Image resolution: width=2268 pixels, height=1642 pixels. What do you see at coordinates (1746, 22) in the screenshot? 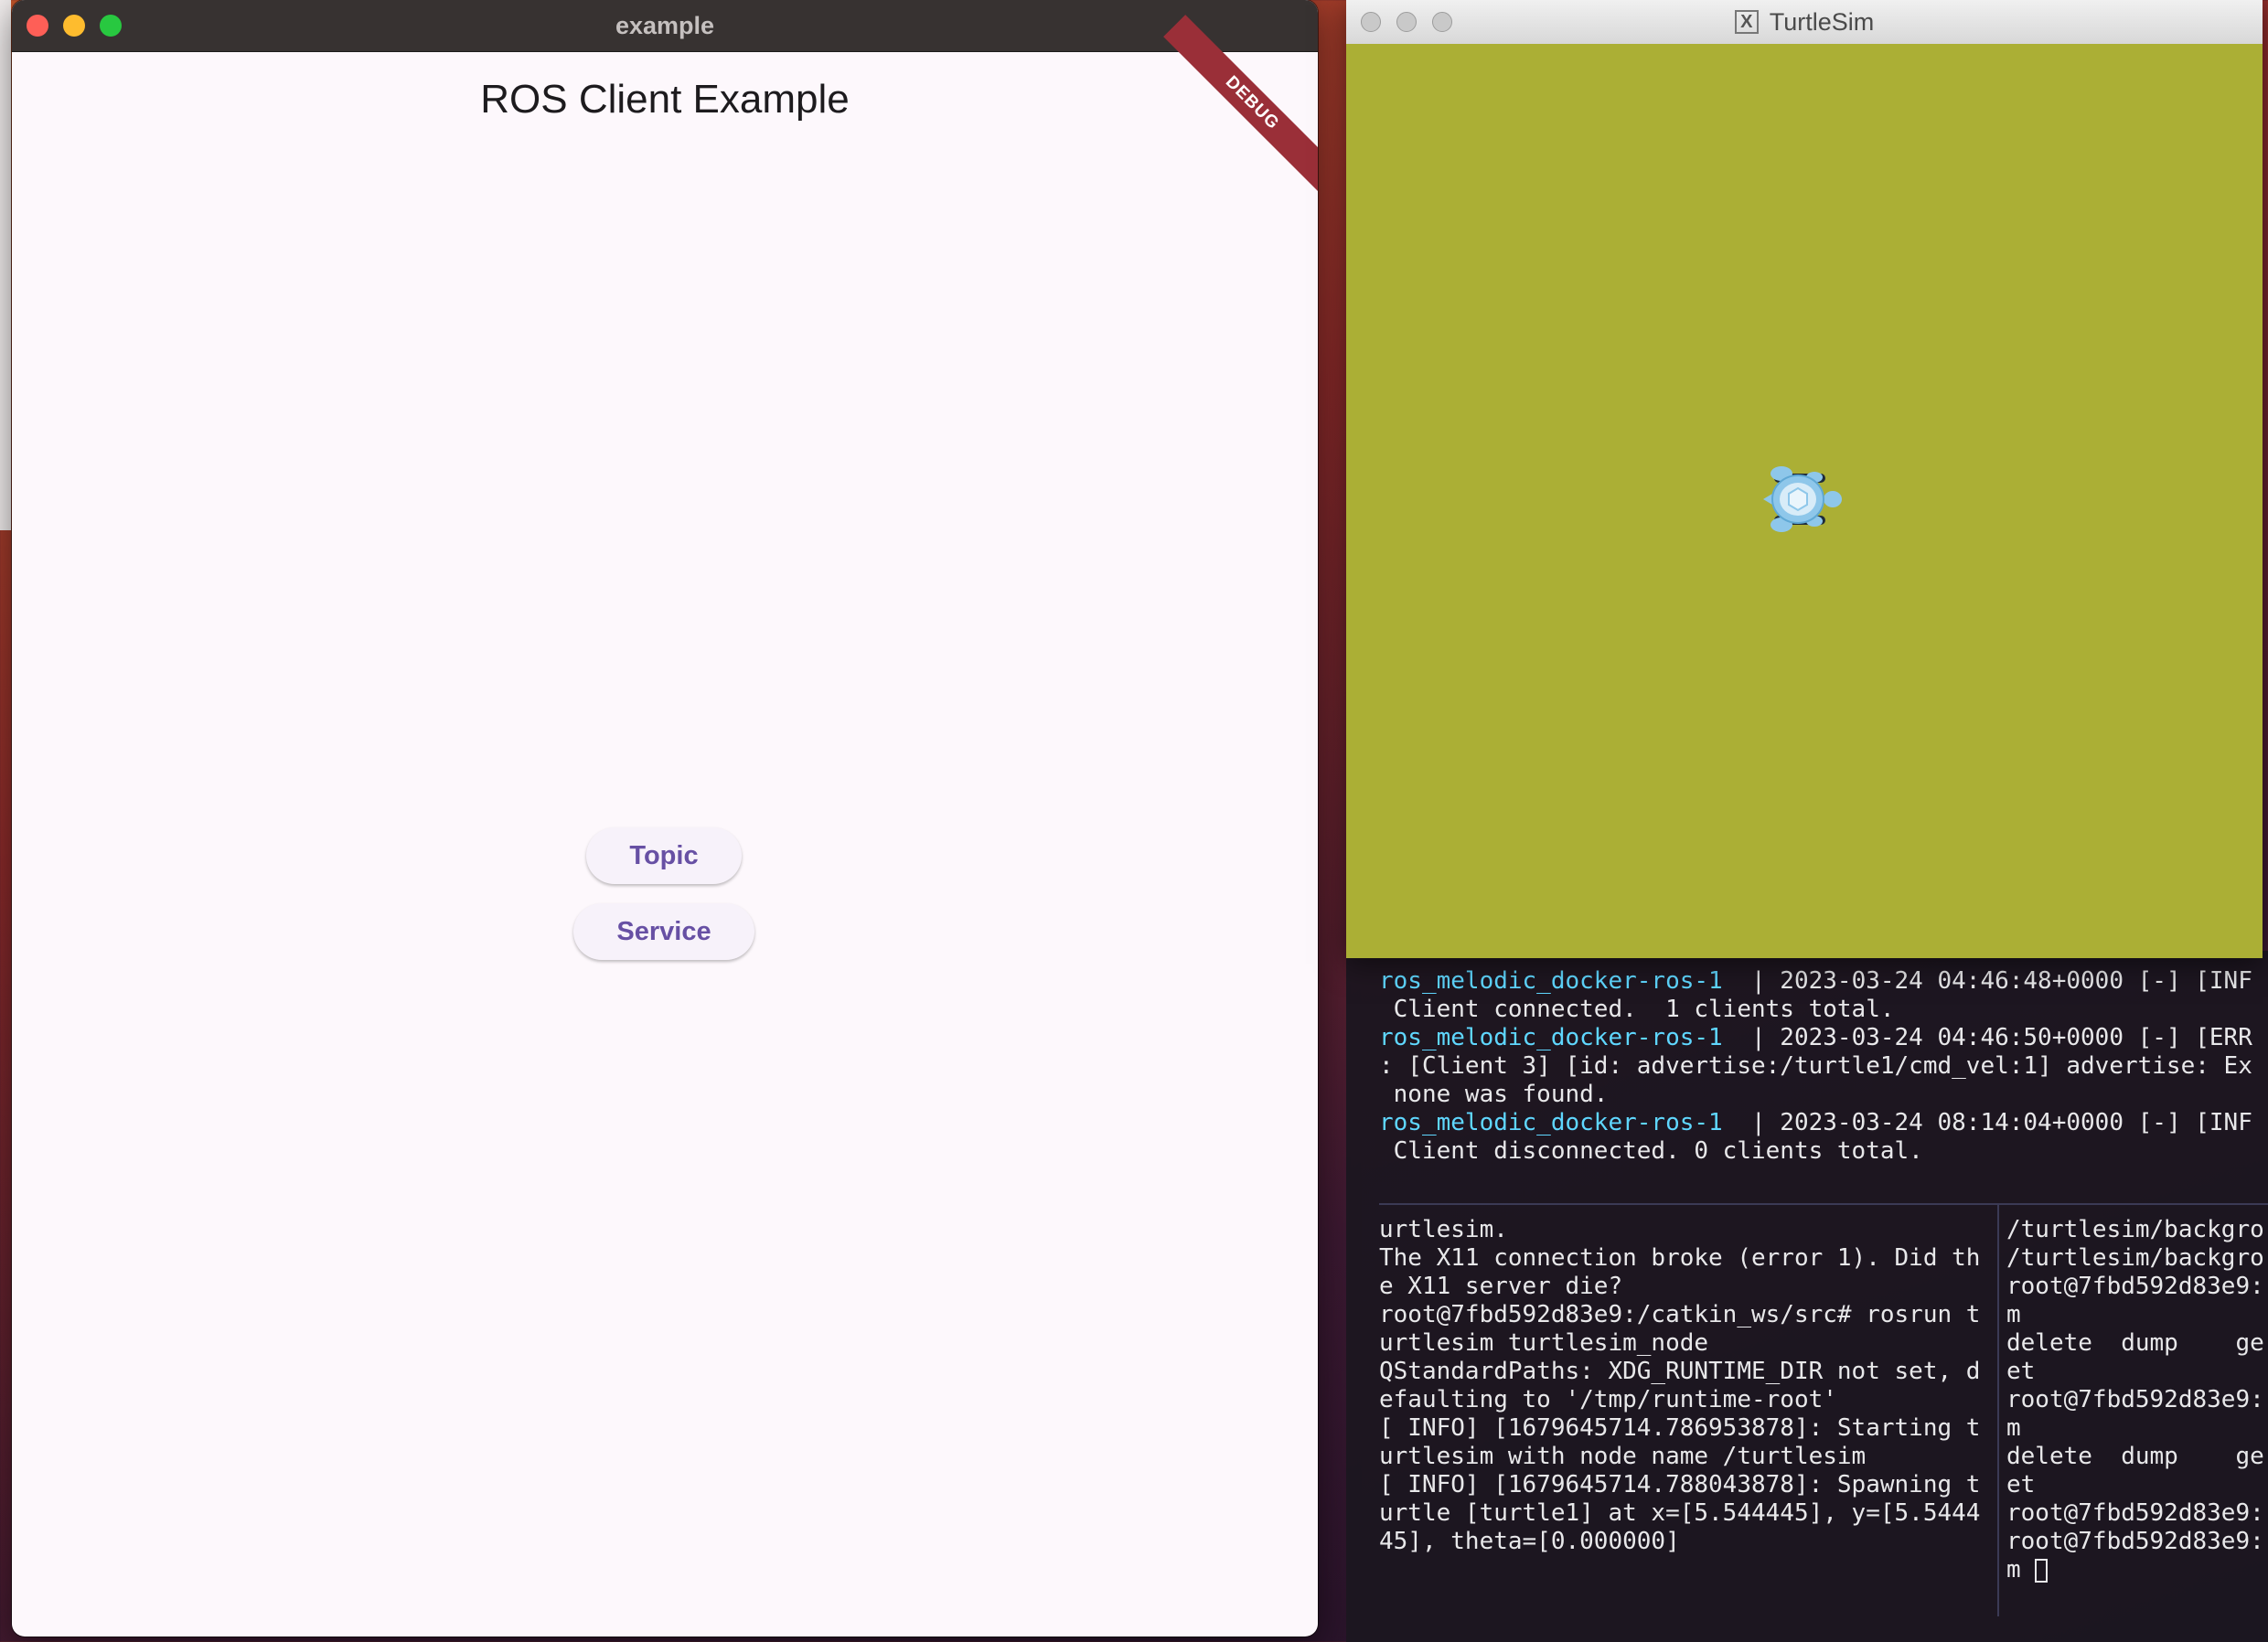
I see `x11-app-icon: X` at bounding box center [1746, 22].